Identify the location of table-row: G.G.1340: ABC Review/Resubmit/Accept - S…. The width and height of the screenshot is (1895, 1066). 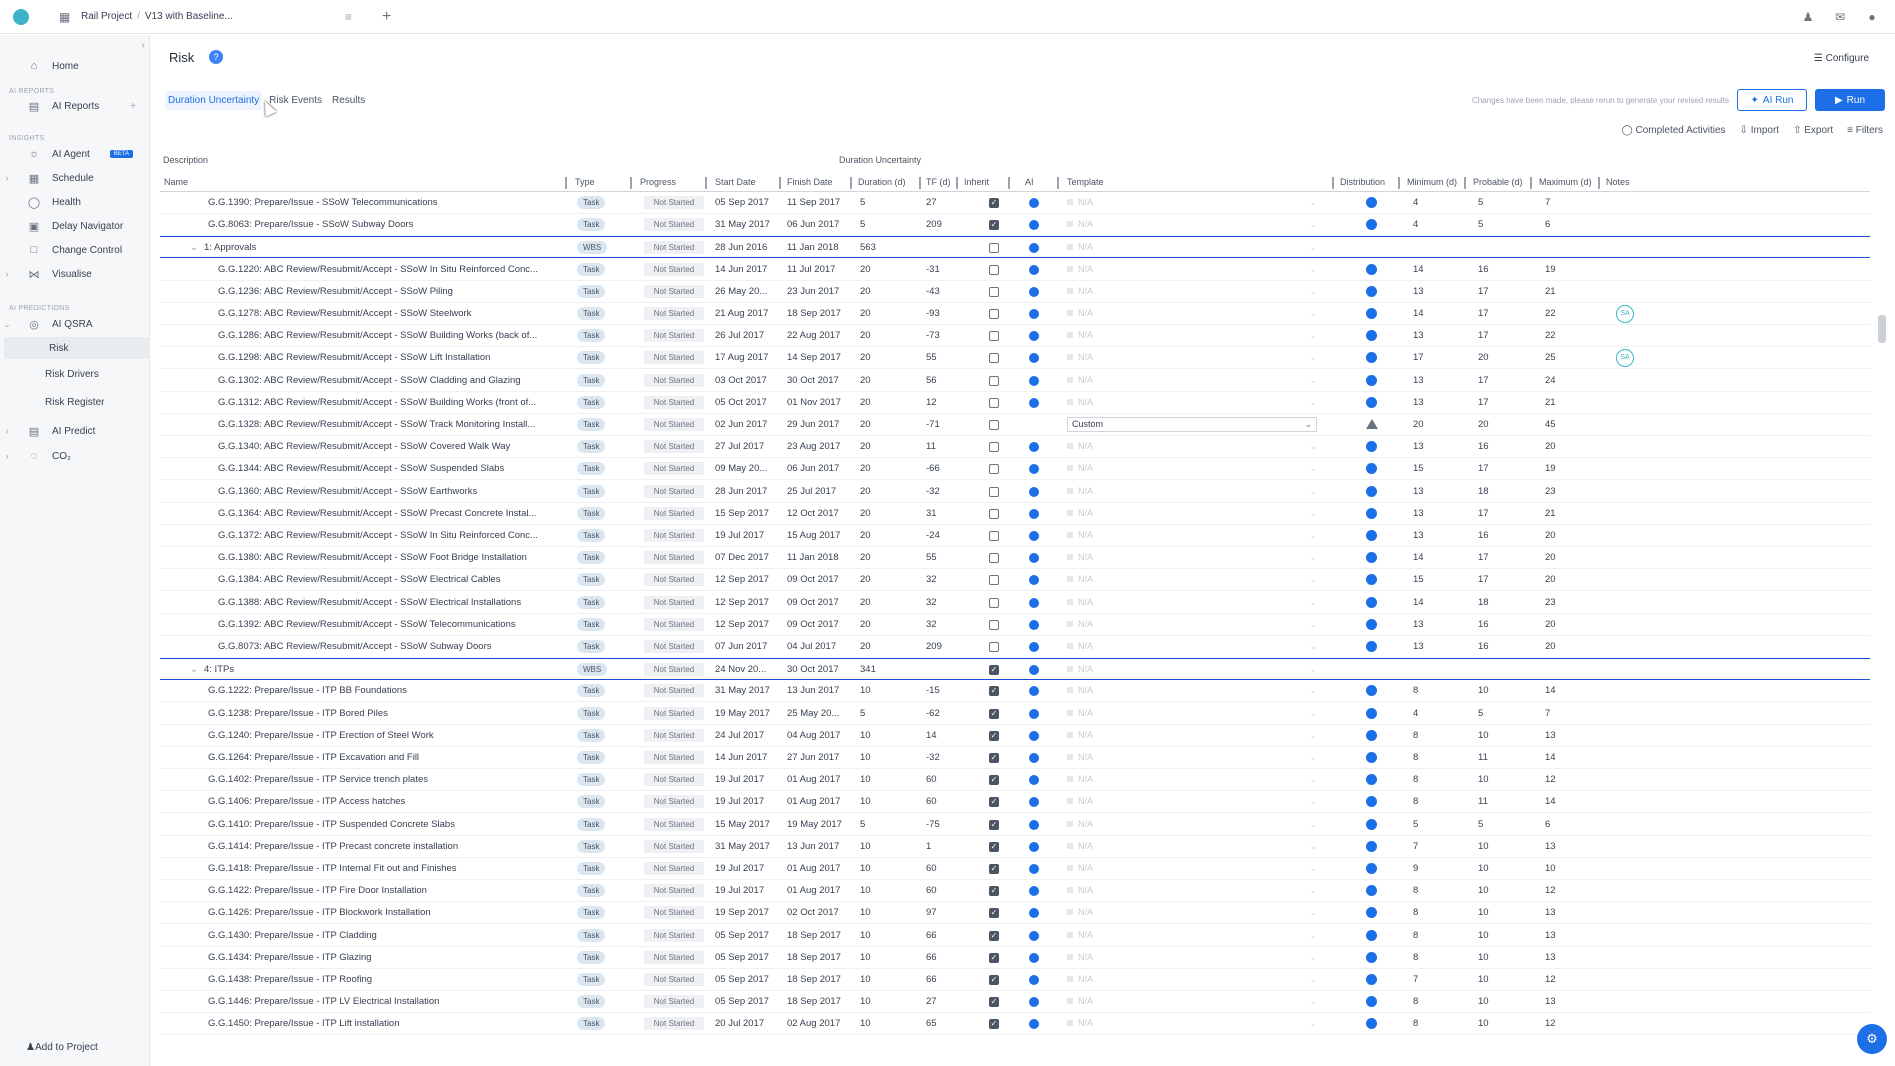
(1015, 447).